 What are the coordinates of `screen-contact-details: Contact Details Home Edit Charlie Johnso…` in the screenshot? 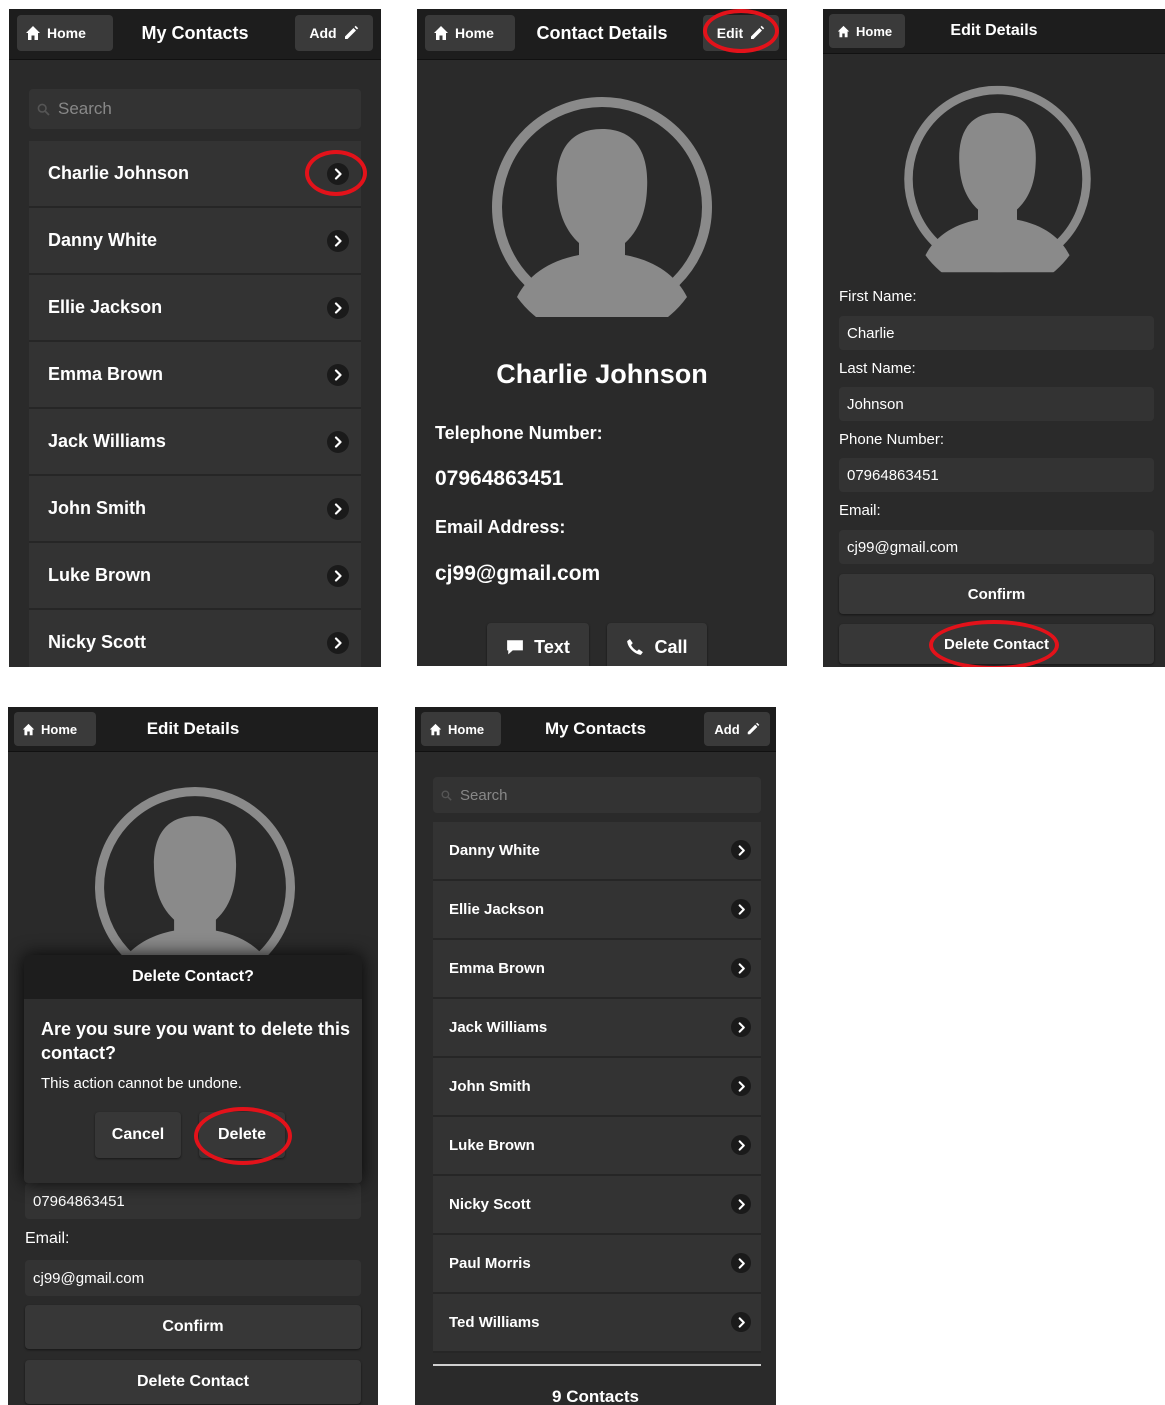 It's located at (602, 337).